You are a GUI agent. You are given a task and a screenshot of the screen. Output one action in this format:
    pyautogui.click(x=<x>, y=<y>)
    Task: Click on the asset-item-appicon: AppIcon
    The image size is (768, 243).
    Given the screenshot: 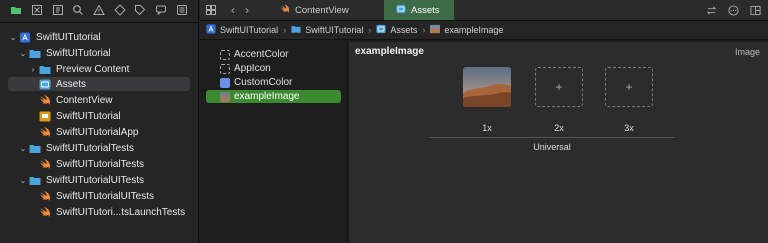 What is the action you would take?
    pyautogui.click(x=273, y=68)
    